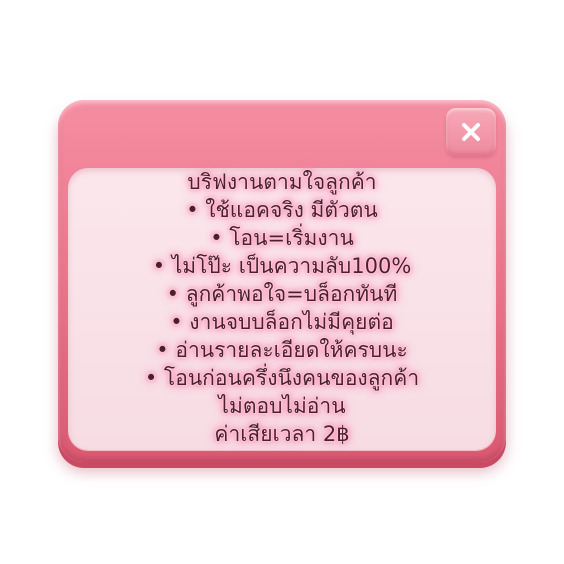 This screenshot has width=564, height=564. I want to click on message-line: • ไม่โป๊ะ เป็นความลับ100%, so click(282, 266).